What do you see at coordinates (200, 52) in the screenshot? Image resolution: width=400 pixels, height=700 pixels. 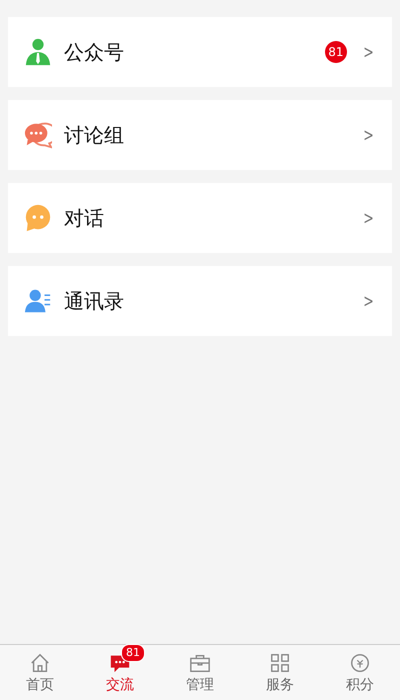 I see `menu-item: 公众号 81 >` at bounding box center [200, 52].